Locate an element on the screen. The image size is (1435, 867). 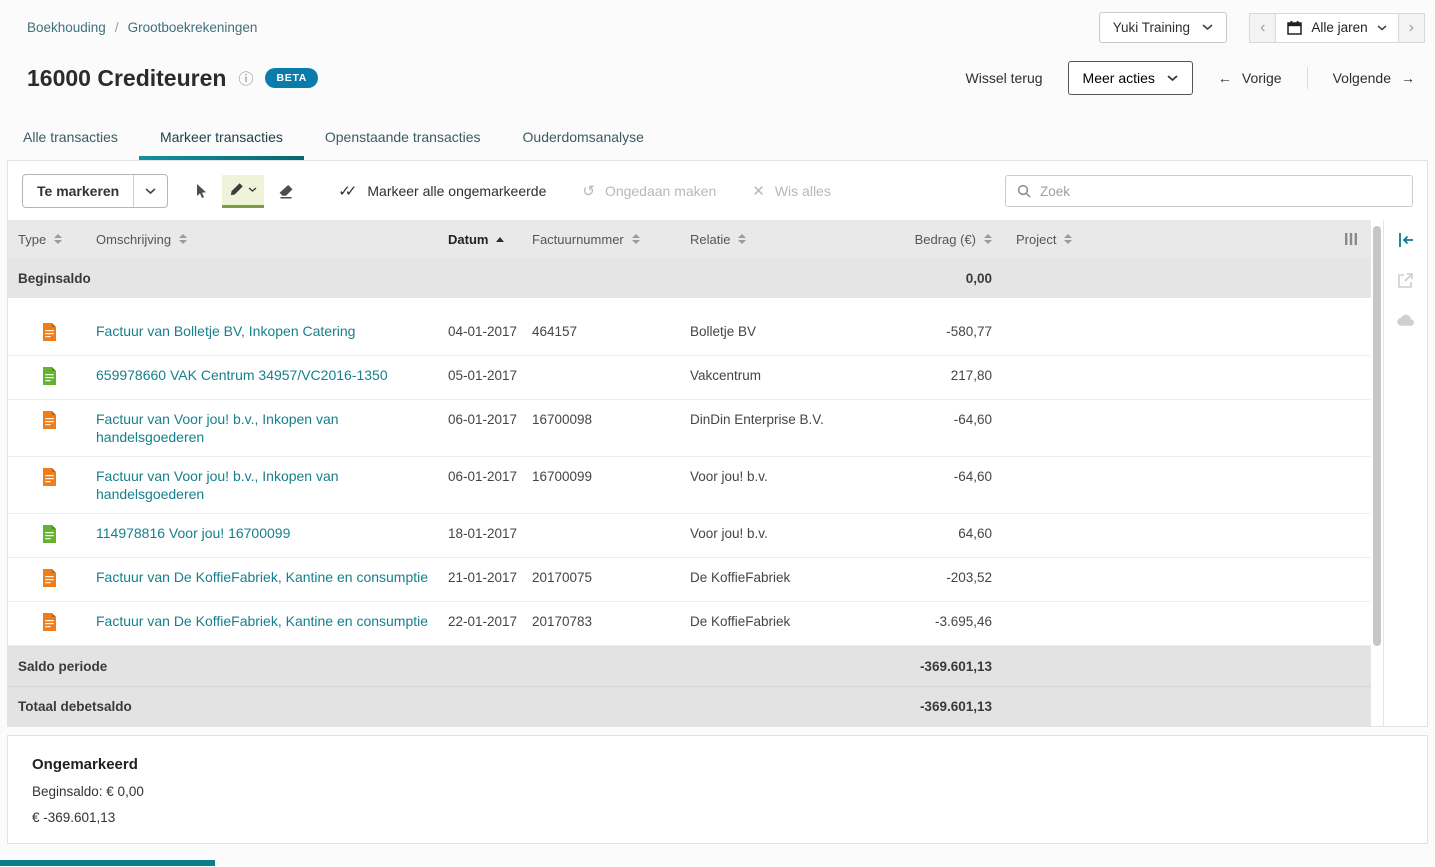
breadcrumb-item-grootboekrekeningen: Grootboekrekeningen is located at coordinates (193, 27).